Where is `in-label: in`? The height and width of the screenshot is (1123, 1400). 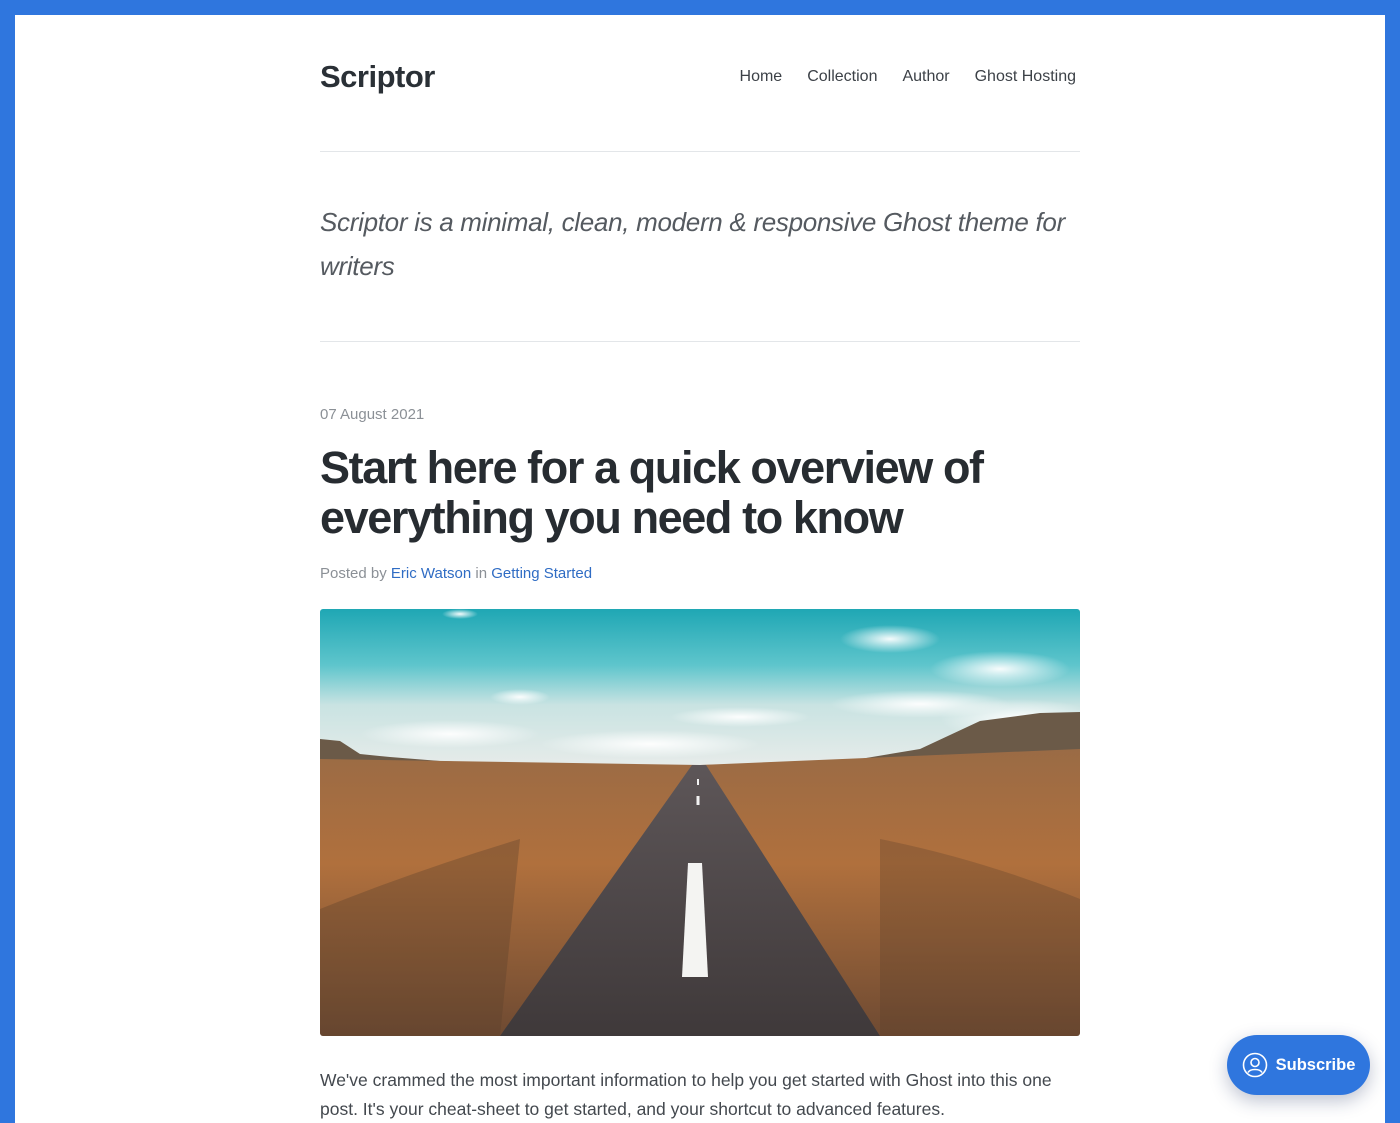
in-label: in is located at coordinates (481, 573).